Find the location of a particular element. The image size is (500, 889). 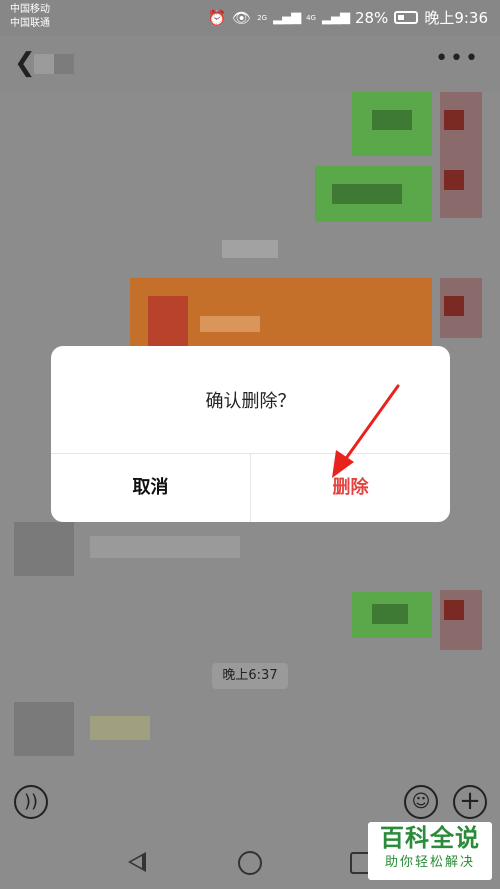

message-timestamp: 晚上6:37 is located at coordinates (250, 676).